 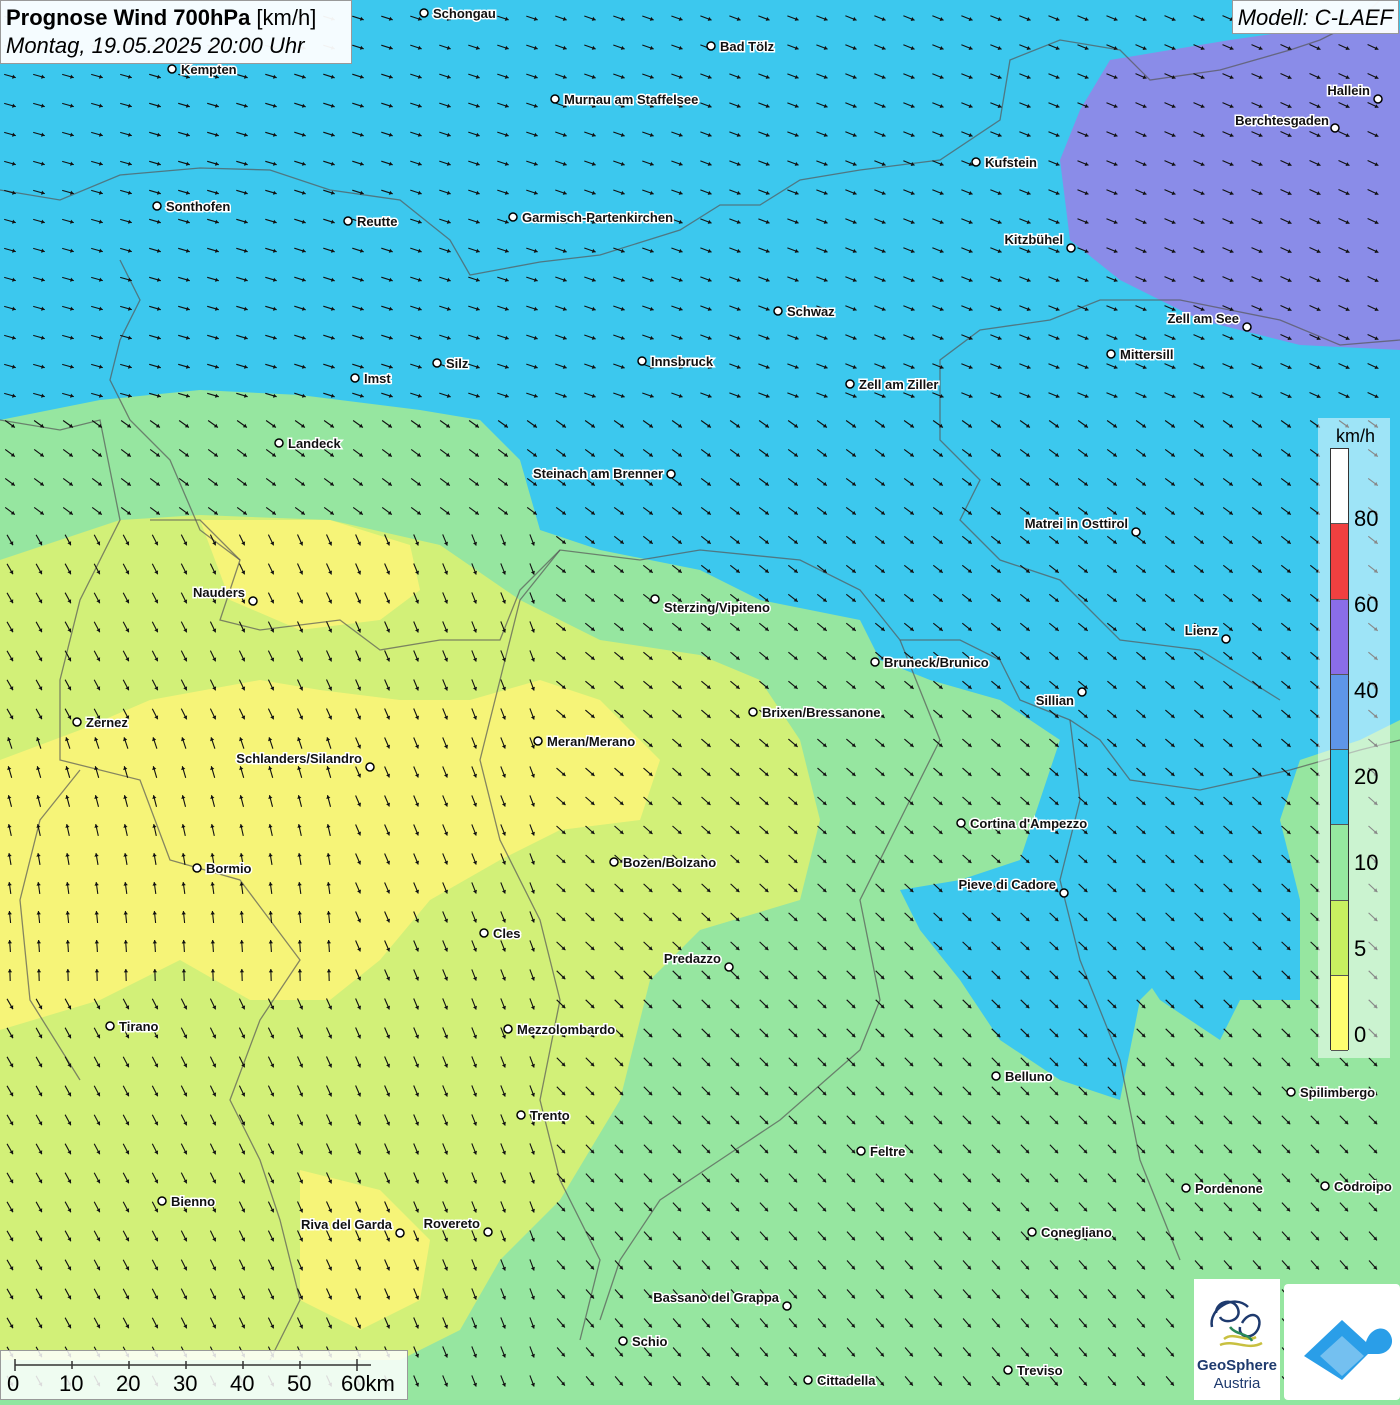 What do you see at coordinates (229, 868) in the screenshot?
I see `city-label: Bormio` at bounding box center [229, 868].